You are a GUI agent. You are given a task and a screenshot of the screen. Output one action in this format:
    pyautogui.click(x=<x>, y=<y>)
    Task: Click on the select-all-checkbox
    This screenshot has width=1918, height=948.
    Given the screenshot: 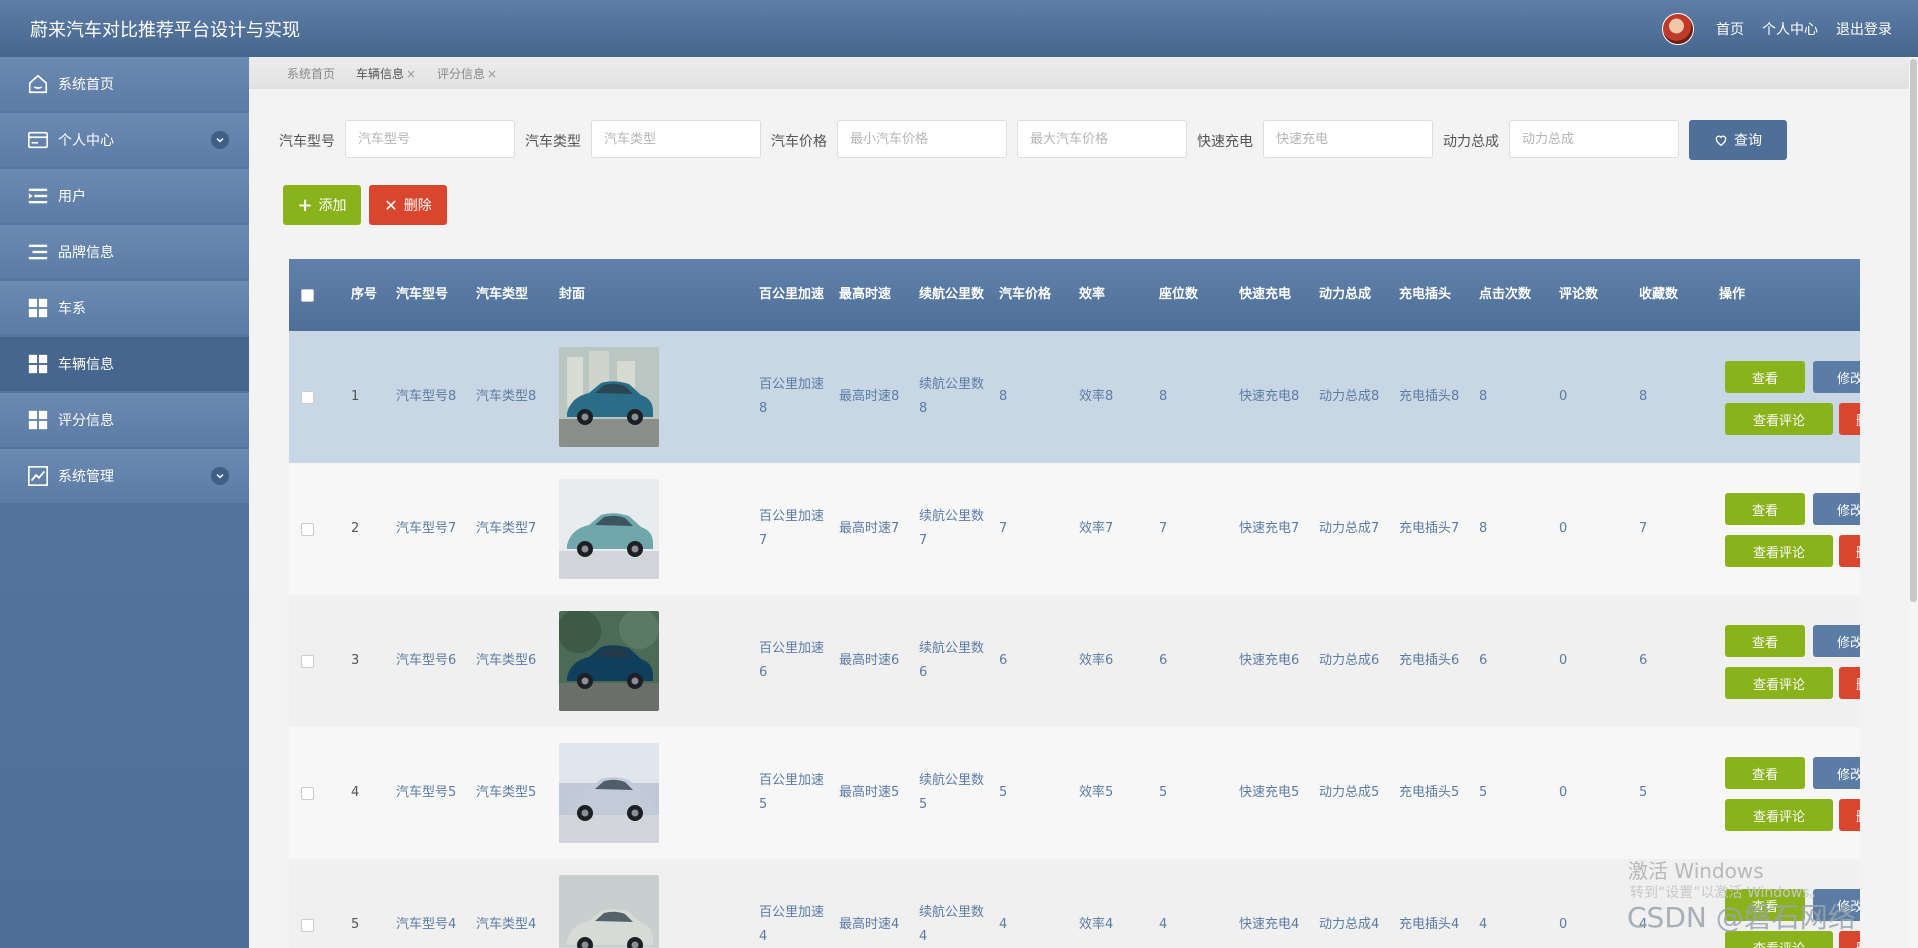 What is the action you would take?
    pyautogui.click(x=307, y=295)
    